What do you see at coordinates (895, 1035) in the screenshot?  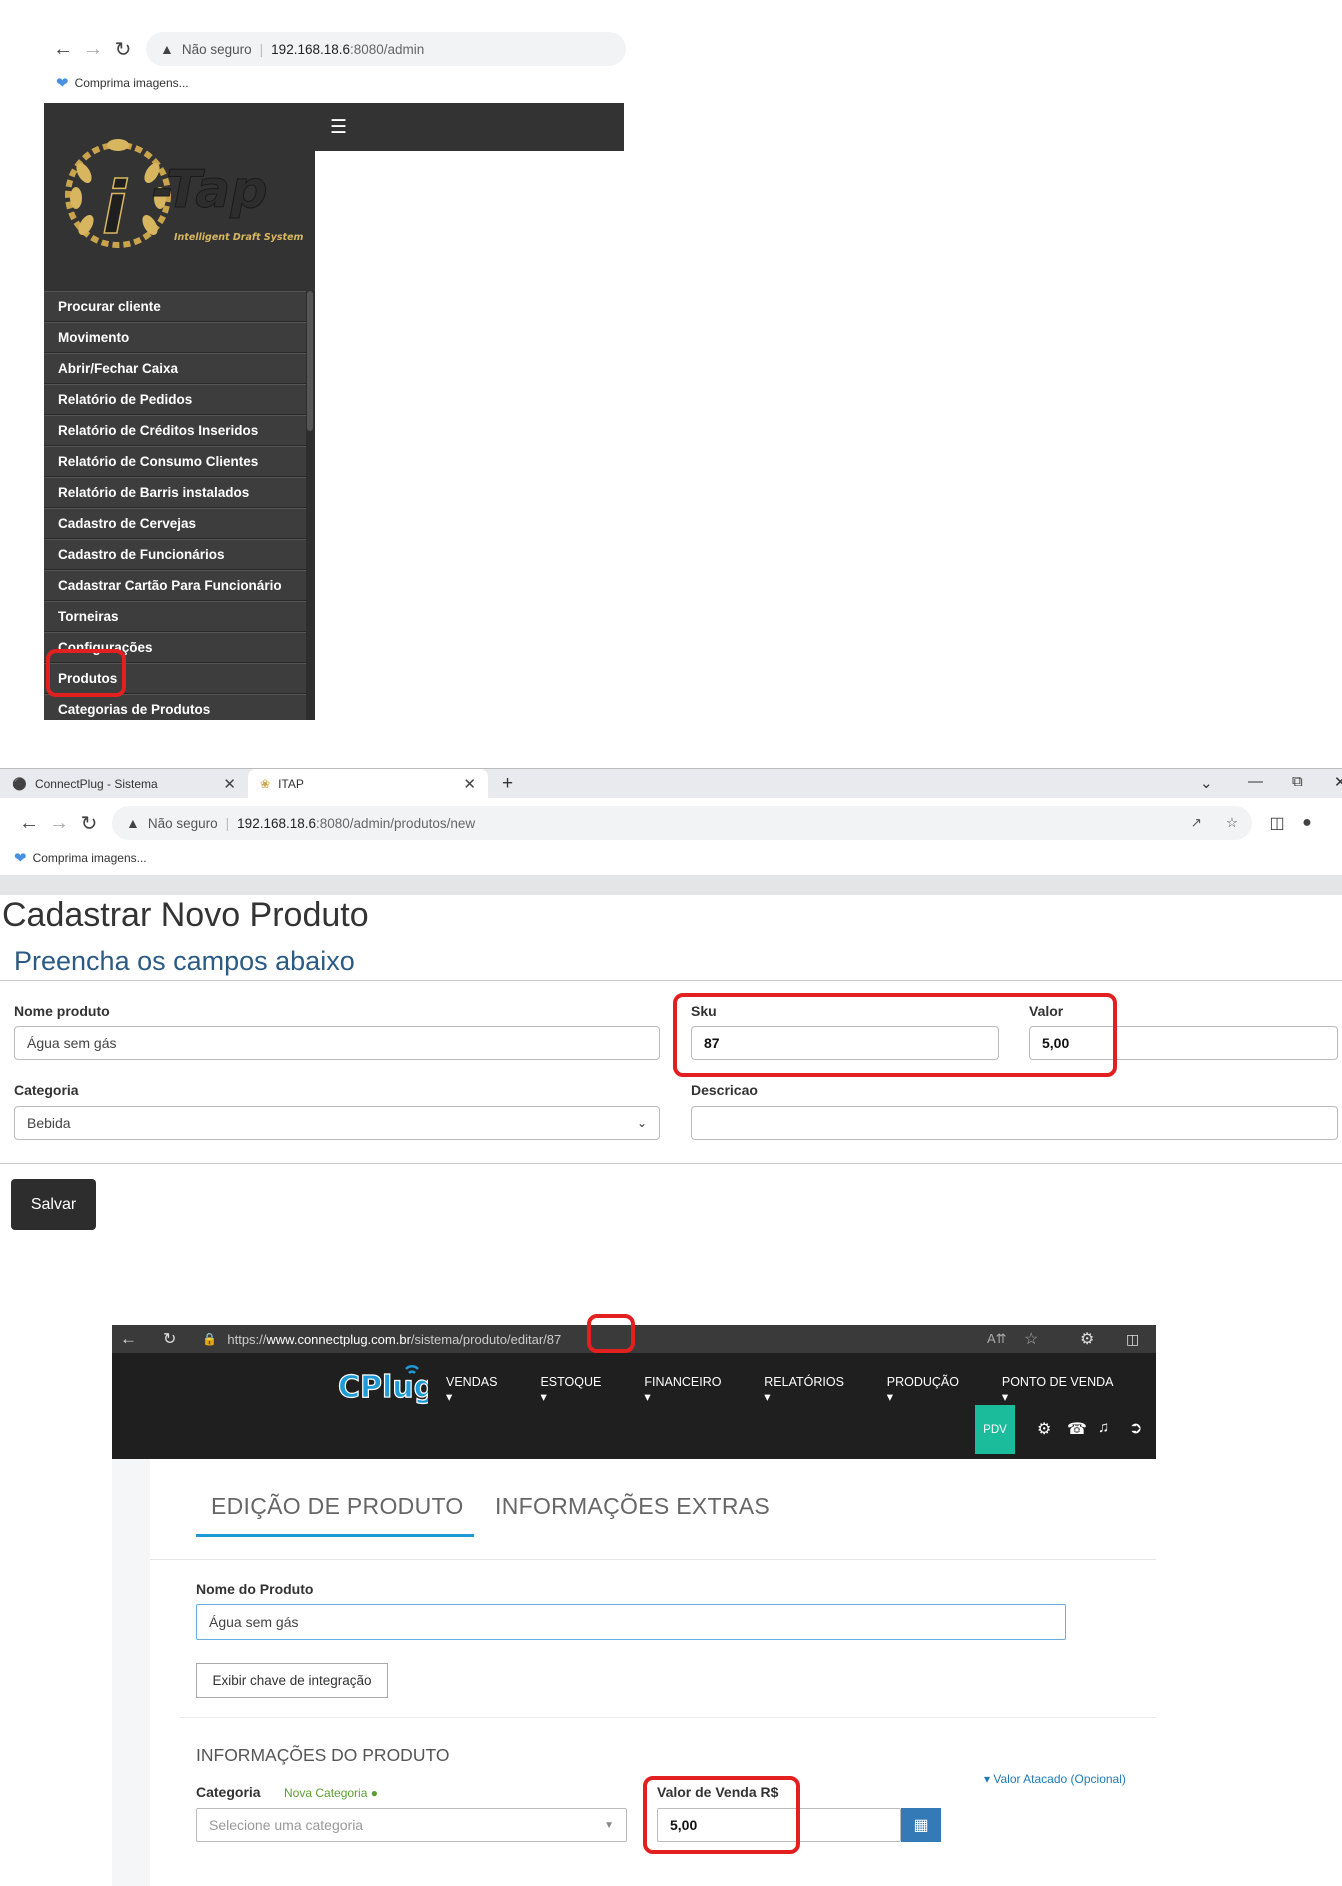 I see `highlight-sku-valor` at bounding box center [895, 1035].